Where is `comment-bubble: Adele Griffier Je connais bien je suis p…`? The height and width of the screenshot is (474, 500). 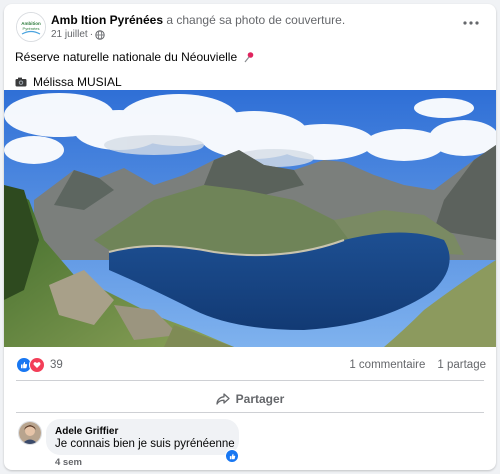
comment-bubble: Adele Griffier Je connais bien je suis p… is located at coordinates (142, 437).